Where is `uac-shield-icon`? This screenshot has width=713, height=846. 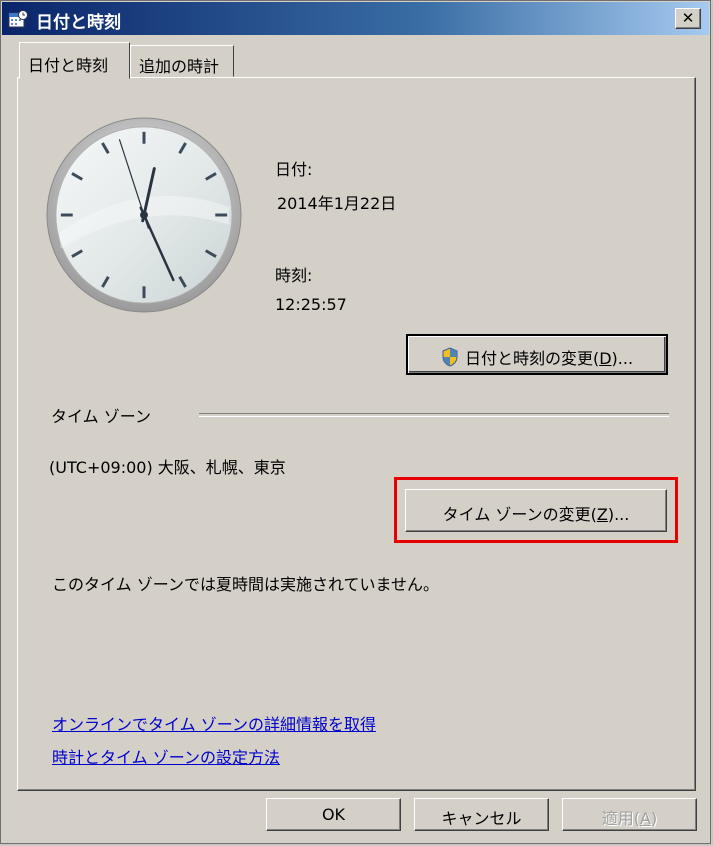 uac-shield-icon is located at coordinates (450, 357).